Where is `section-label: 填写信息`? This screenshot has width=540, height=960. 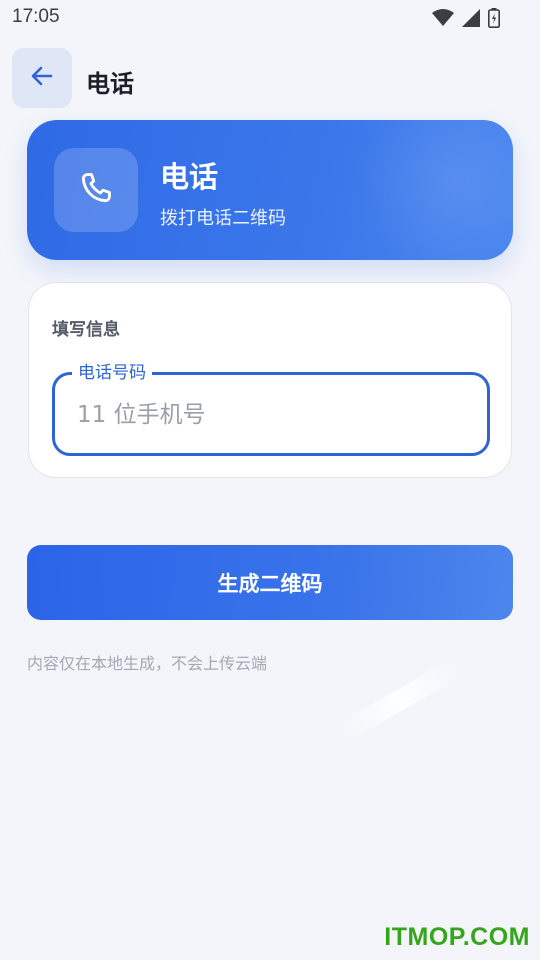
section-label: 填写信息 is located at coordinates (86, 330).